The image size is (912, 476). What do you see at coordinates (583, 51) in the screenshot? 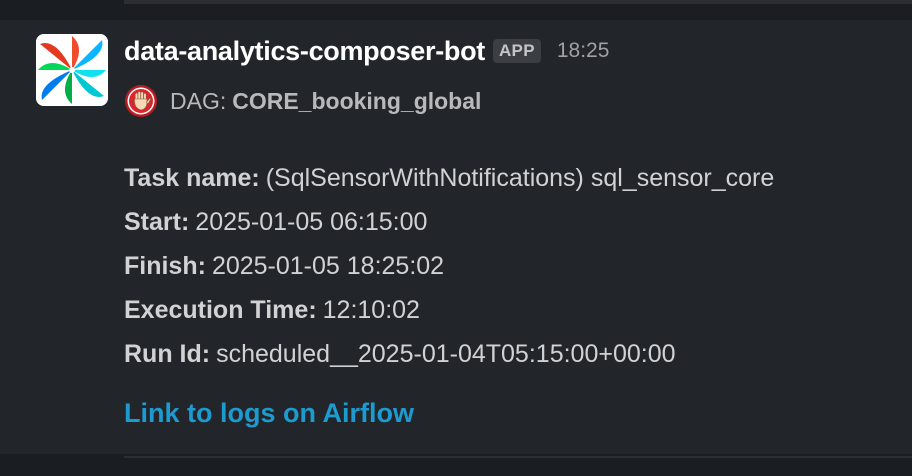
I see `message-timestamp: 18:25` at bounding box center [583, 51].